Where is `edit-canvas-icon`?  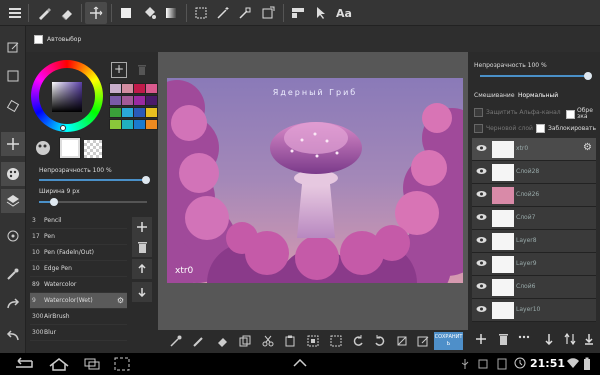 edit-canvas-icon is located at coordinates (423, 341).